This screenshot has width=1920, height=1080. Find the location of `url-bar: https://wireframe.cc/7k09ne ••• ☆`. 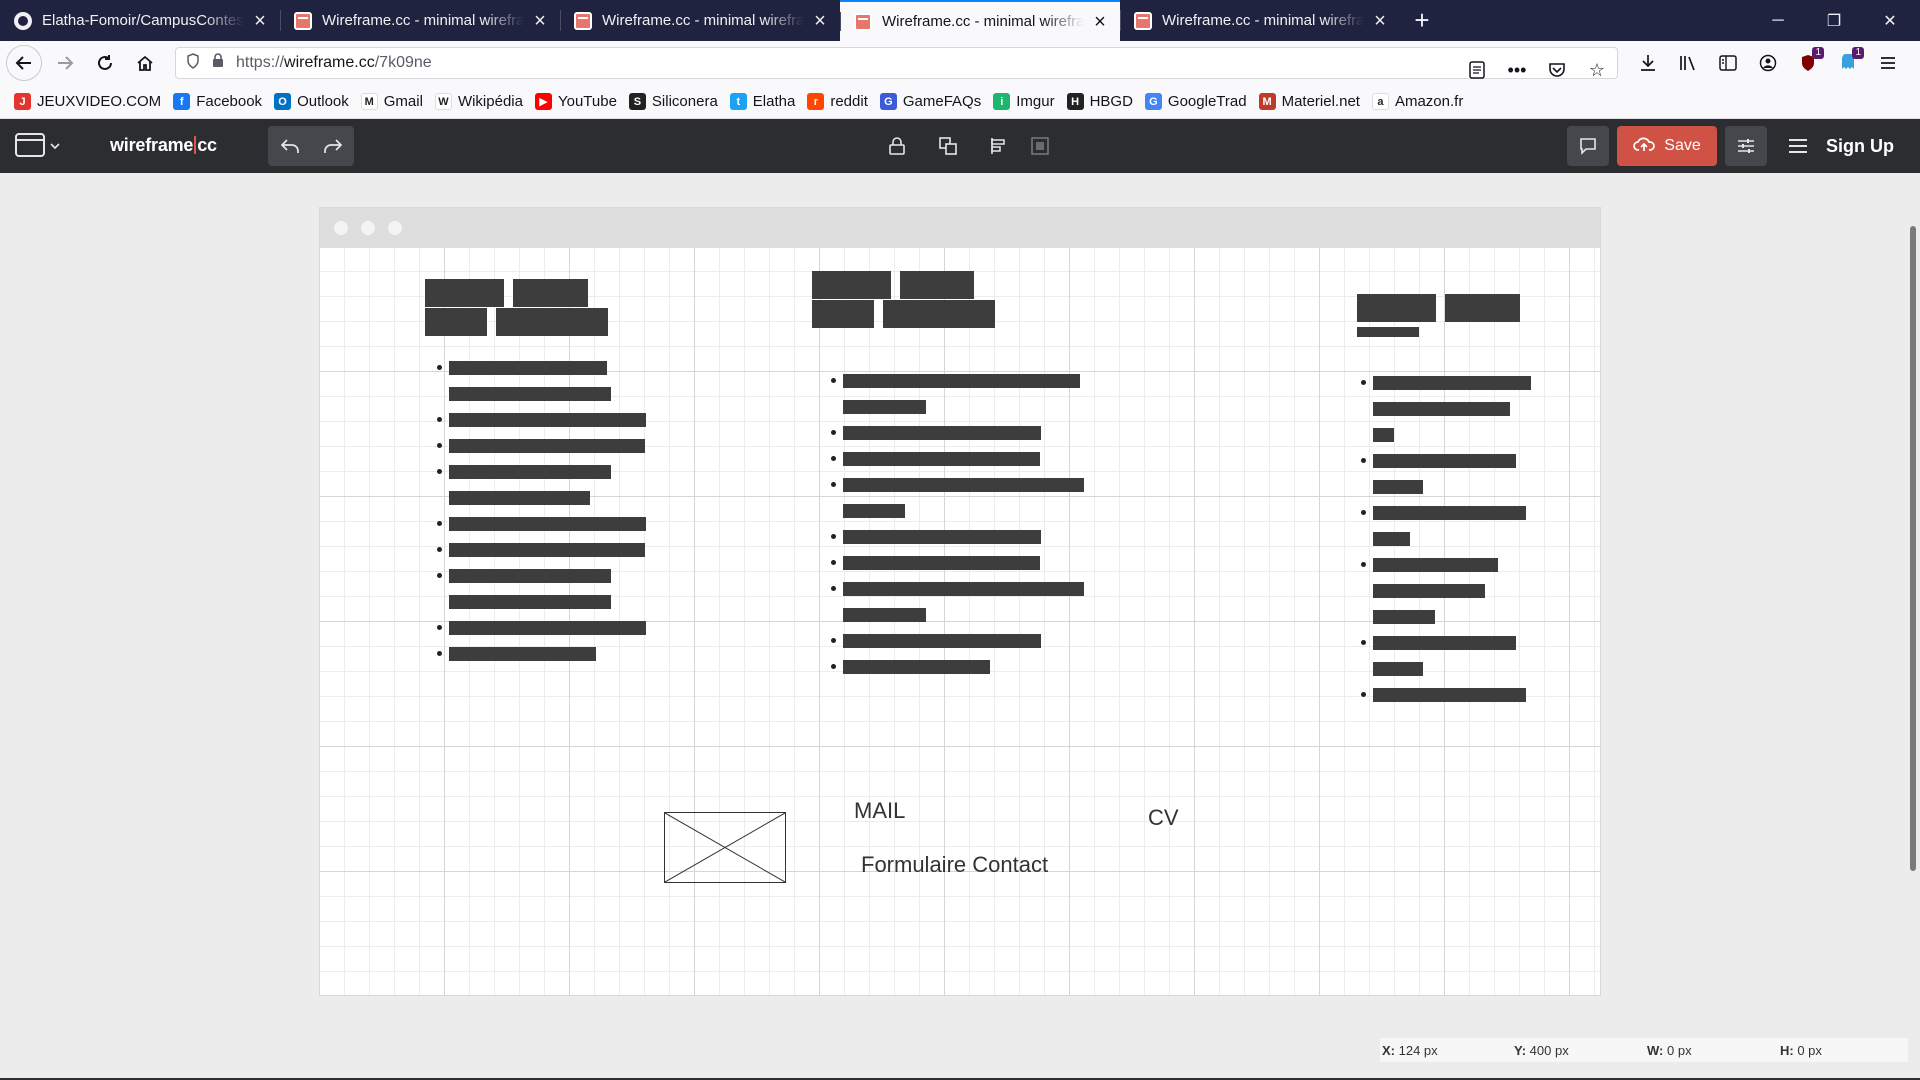

url-bar: https://wireframe.cc/7k09ne ••• ☆ is located at coordinates (896, 63).